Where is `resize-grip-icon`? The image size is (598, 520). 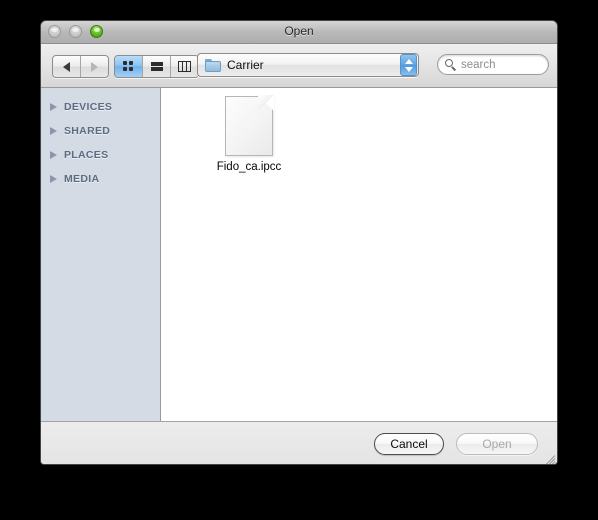
resize-grip-icon is located at coordinates (548, 457).